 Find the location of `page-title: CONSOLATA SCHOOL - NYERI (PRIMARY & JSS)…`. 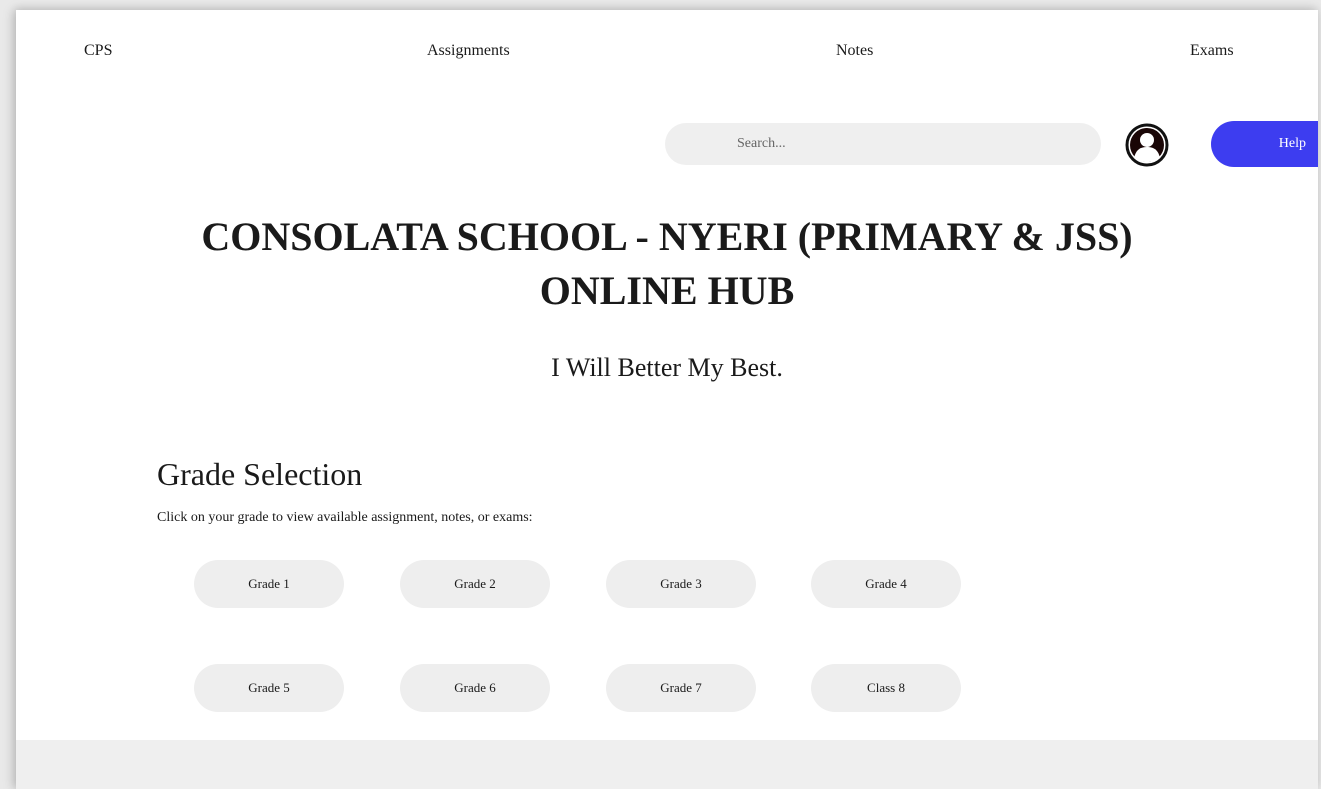

page-title: CONSOLATA SCHOOL - NYERI (PRIMARY & JSS)… is located at coordinates (667, 264).